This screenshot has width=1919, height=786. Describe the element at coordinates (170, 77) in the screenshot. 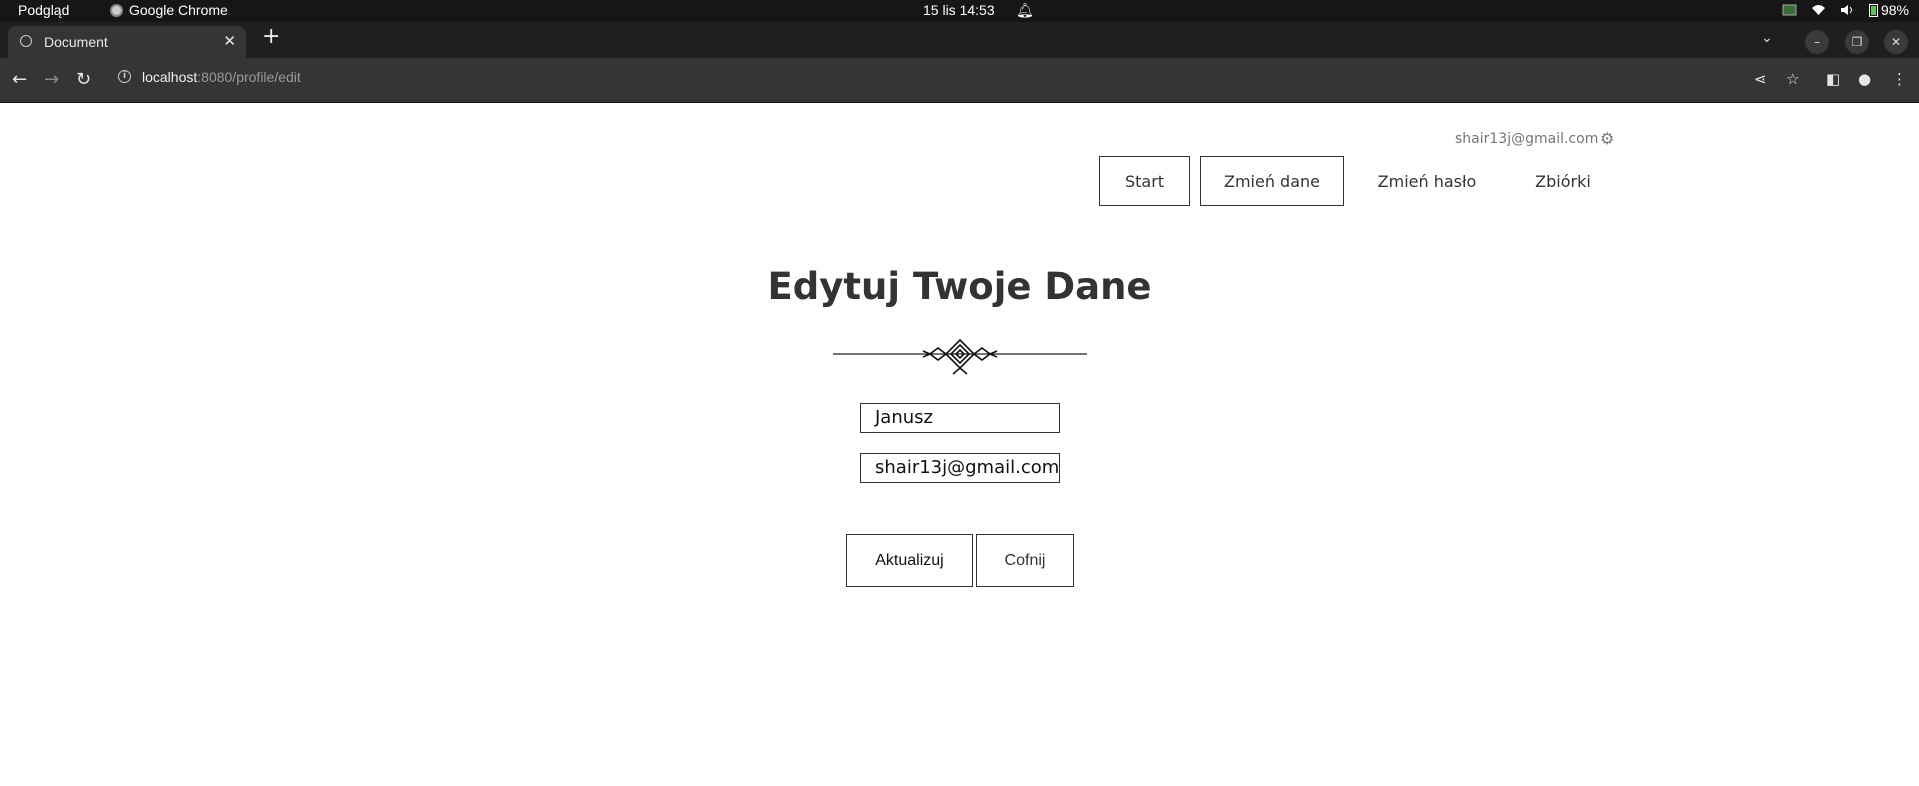

I see `url-host: localhost` at that location.